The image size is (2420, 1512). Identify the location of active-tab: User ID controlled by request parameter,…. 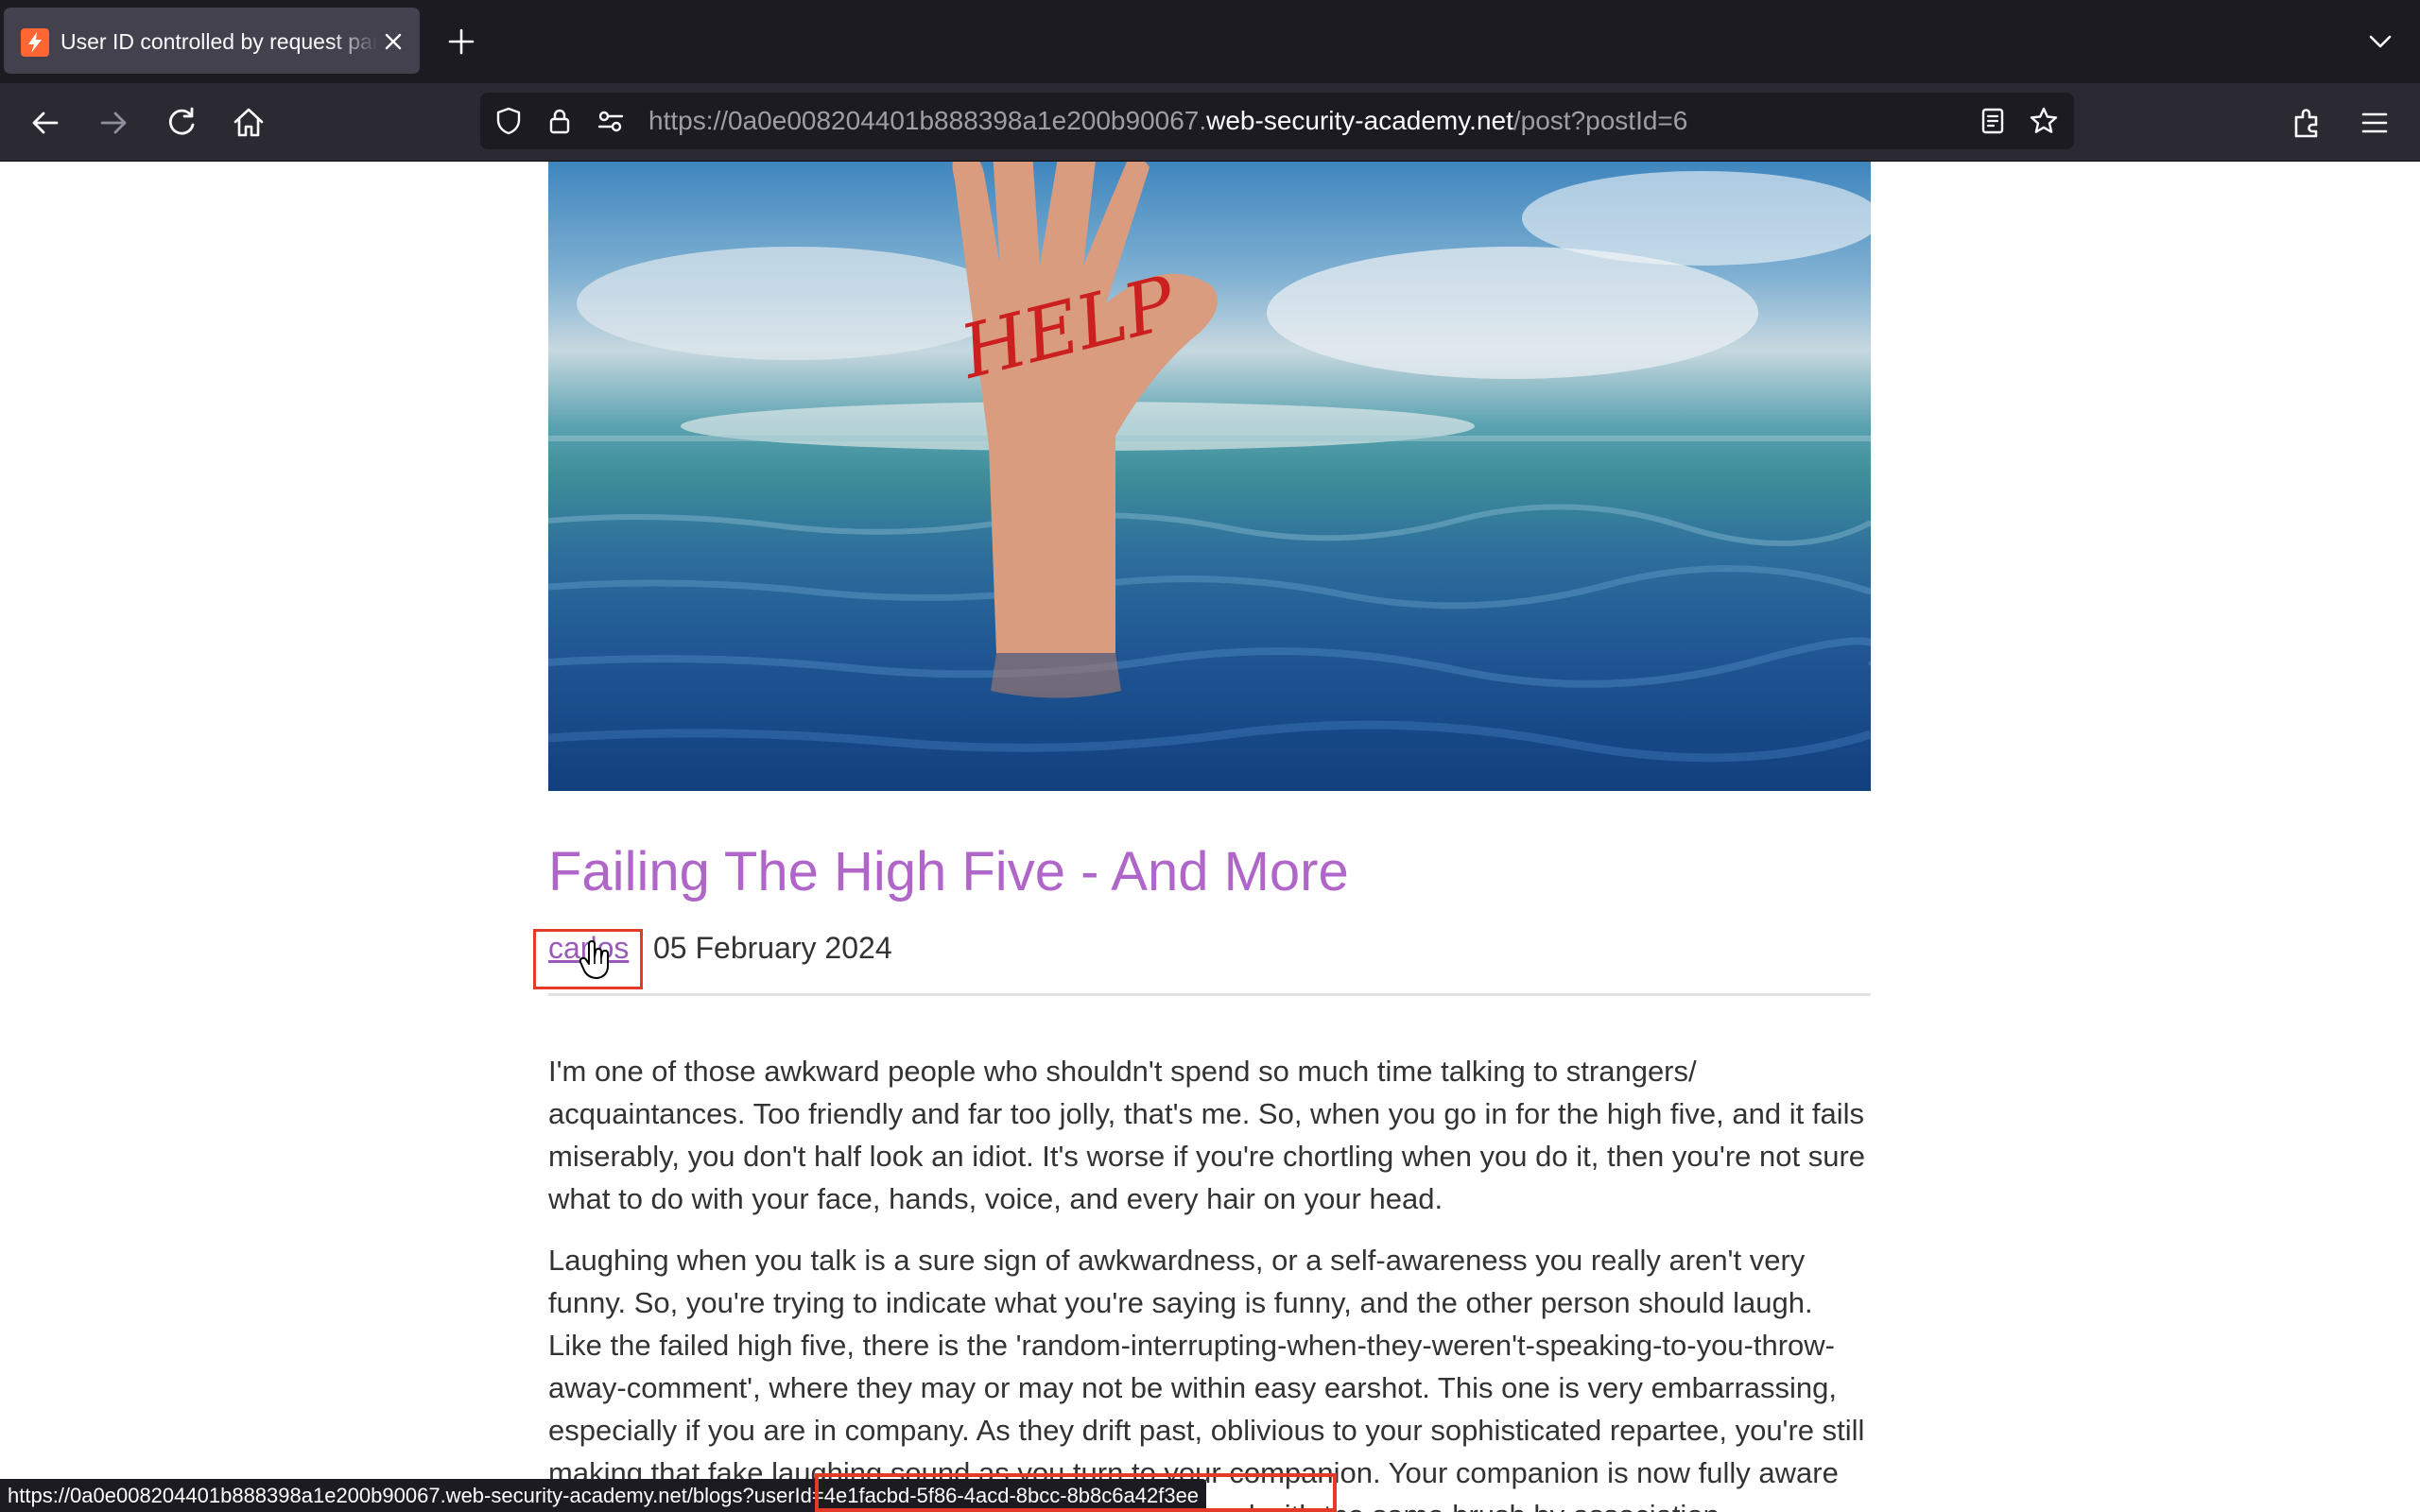
(212, 41).